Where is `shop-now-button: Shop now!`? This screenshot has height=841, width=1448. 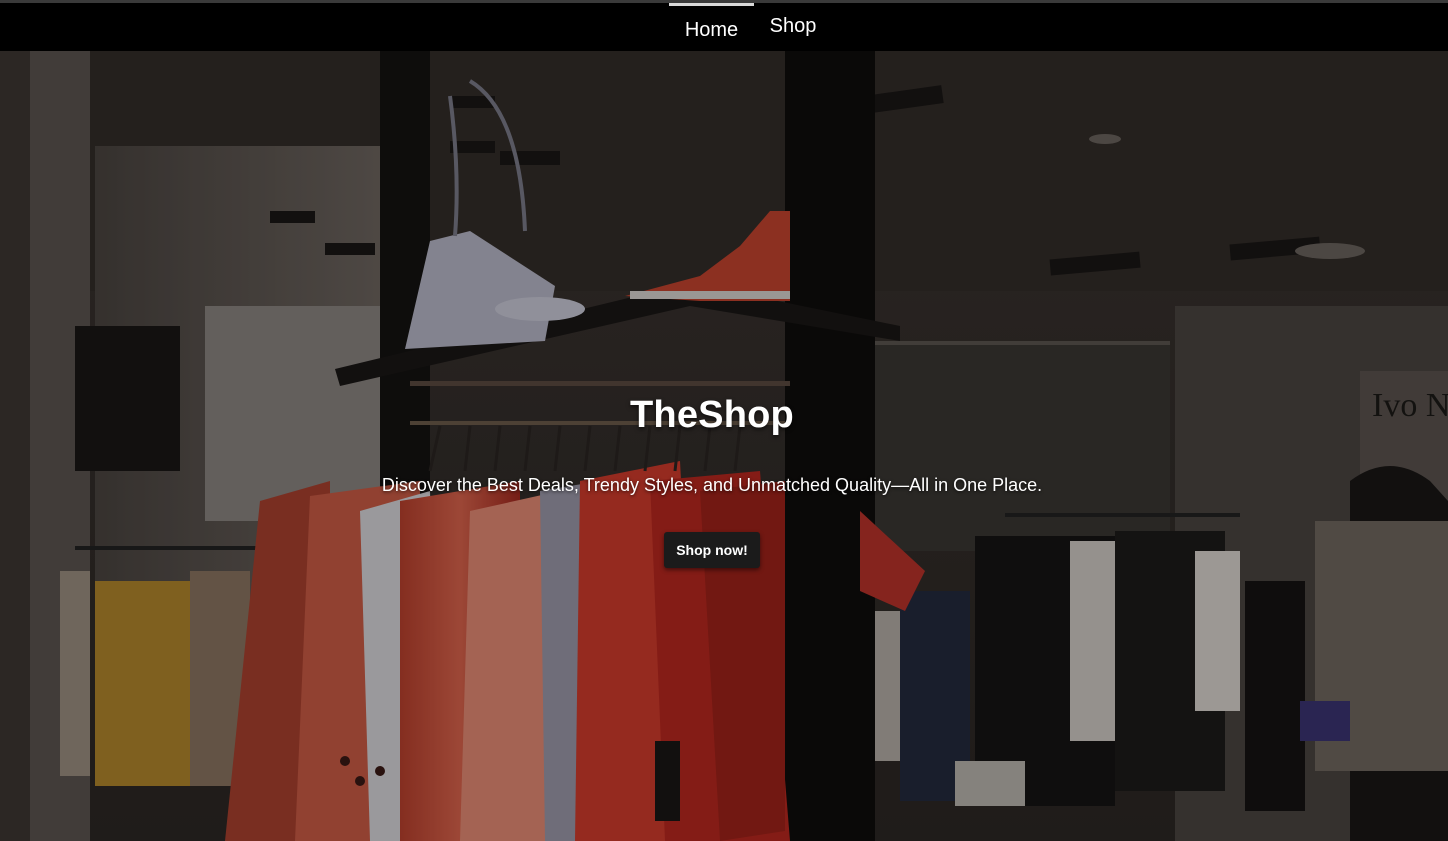
shop-now-button: Shop now! is located at coordinates (712, 550).